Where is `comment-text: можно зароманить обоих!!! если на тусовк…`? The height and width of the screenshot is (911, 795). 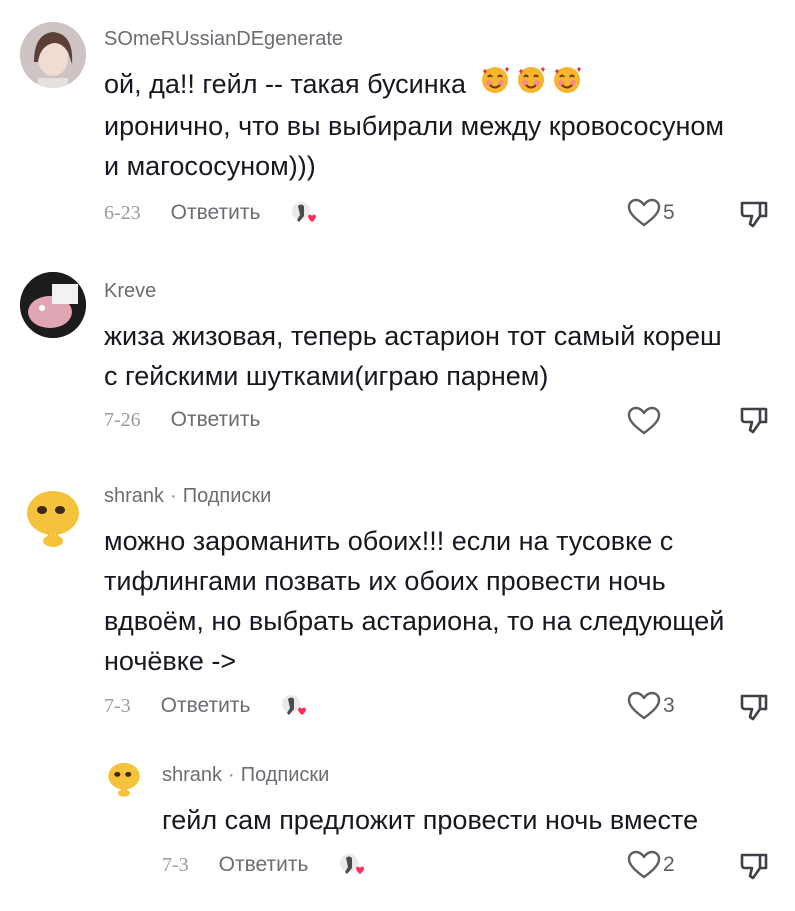 comment-text: можно зароманить обоих!!! если на тусовк… is located at coordinates (414, 601).